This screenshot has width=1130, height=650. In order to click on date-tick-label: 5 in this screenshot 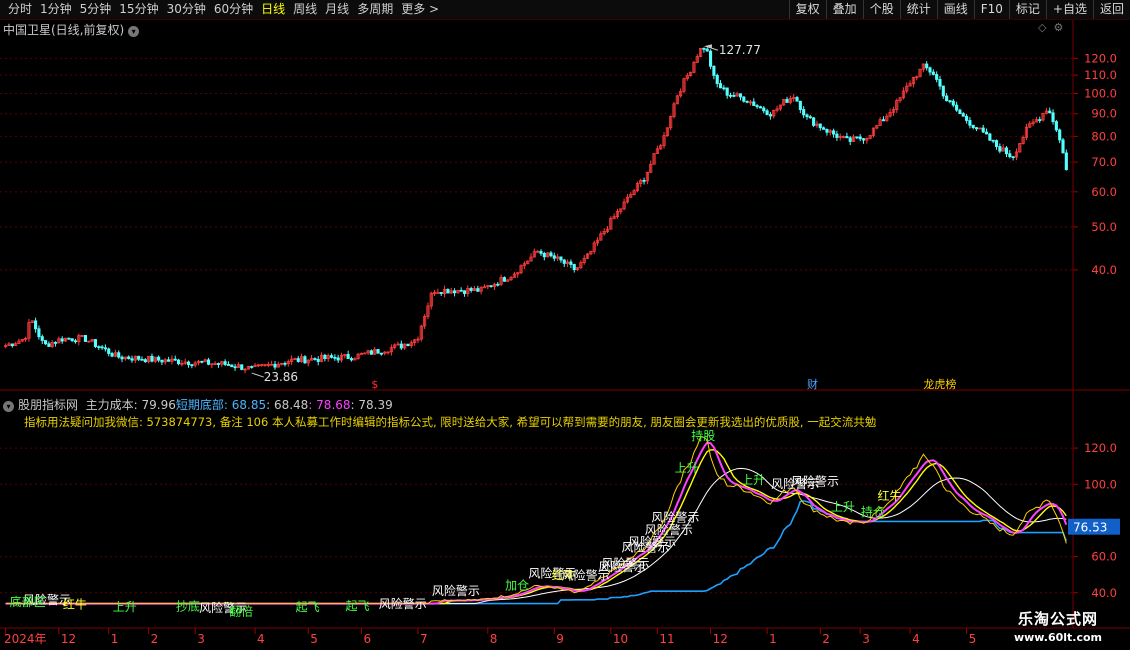, I will do `click(314, 639)`.